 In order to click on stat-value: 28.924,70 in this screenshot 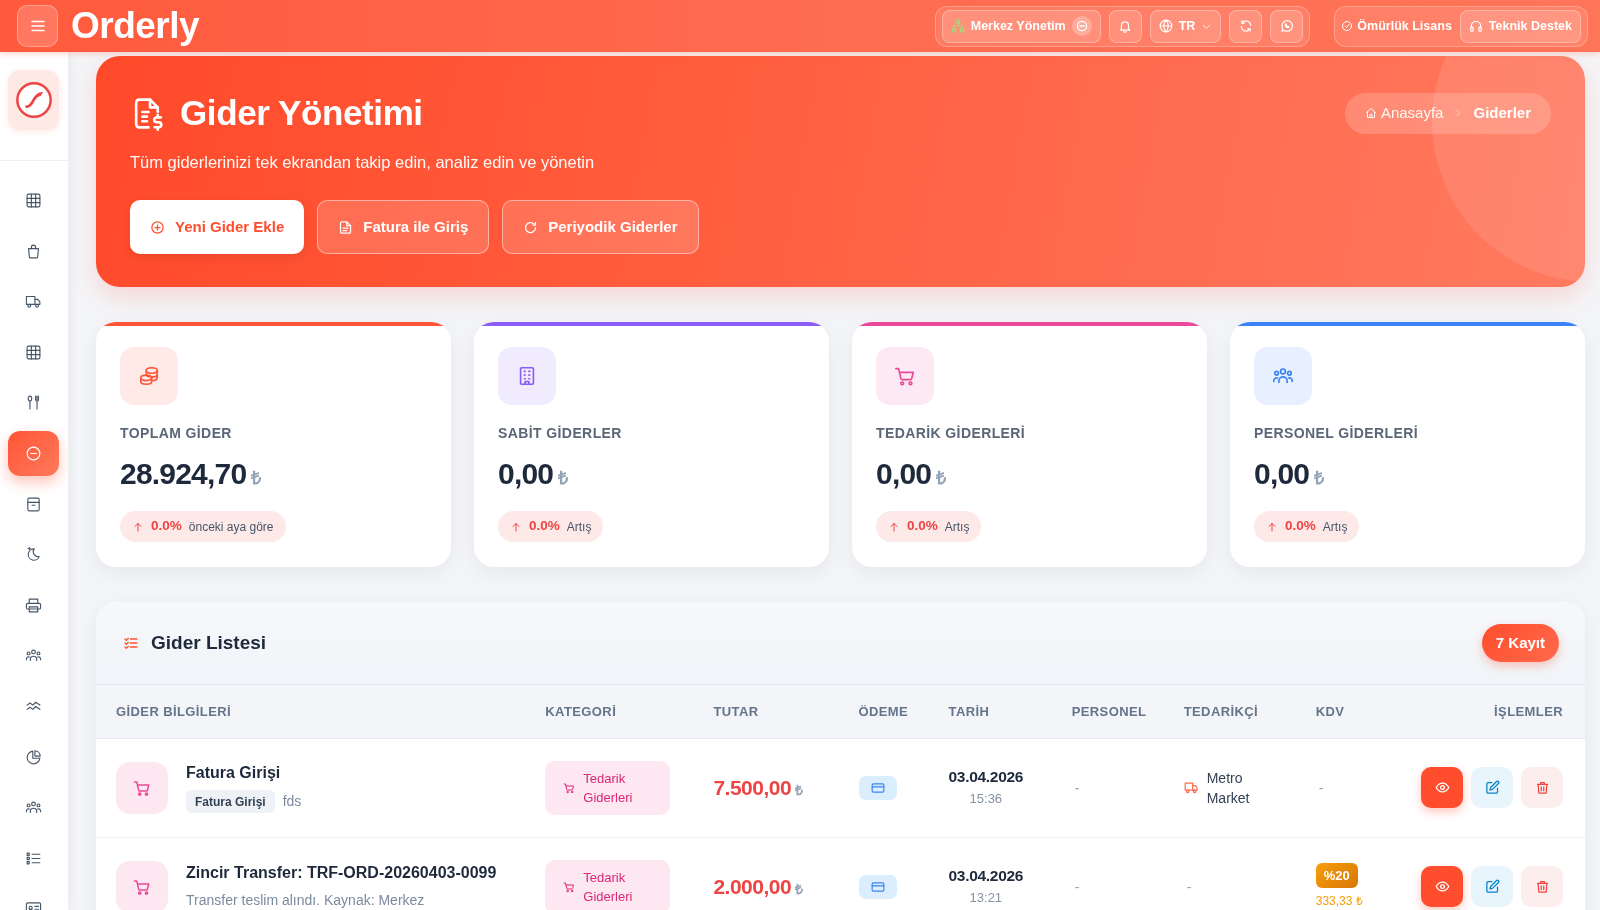, I will do `click(183, 474)`.